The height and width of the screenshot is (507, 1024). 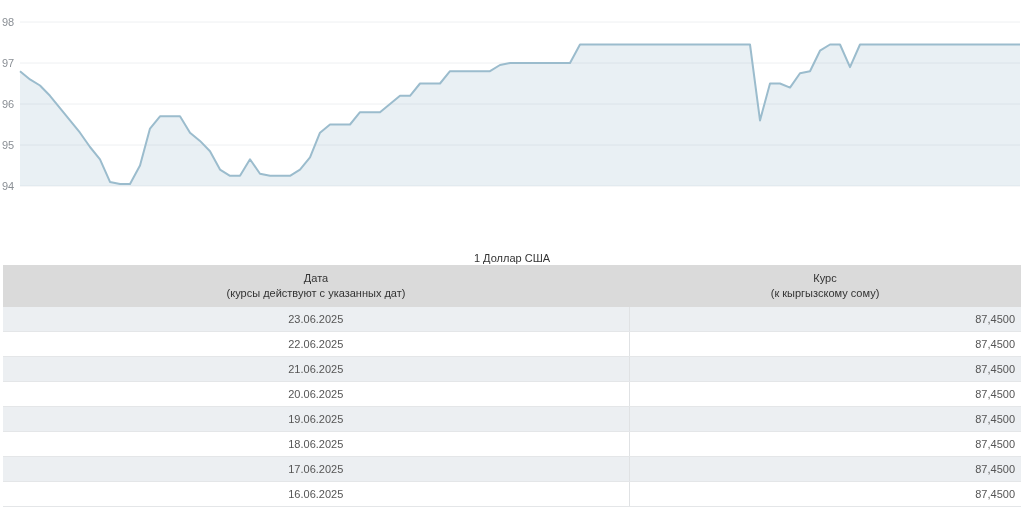 What do you see at coordinates (8, 186) in the screenshot?
I see `y-axis-label: 94` at bounding box center [8, 186].